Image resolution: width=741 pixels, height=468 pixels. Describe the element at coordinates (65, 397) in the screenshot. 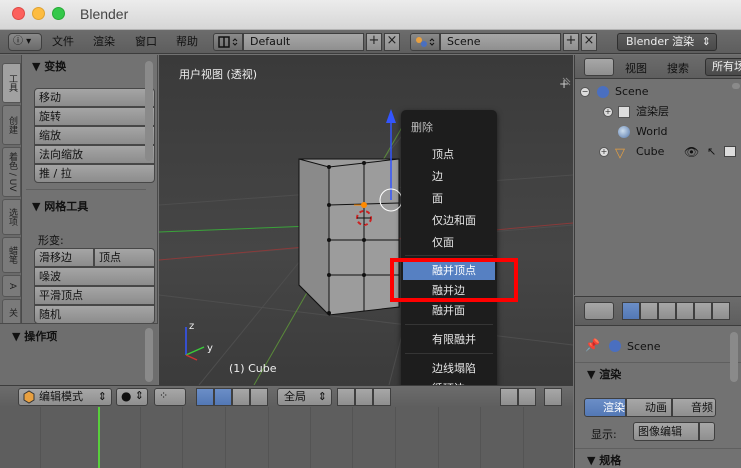

I see `mode-select: 编辑模式 ⇕` at that location.